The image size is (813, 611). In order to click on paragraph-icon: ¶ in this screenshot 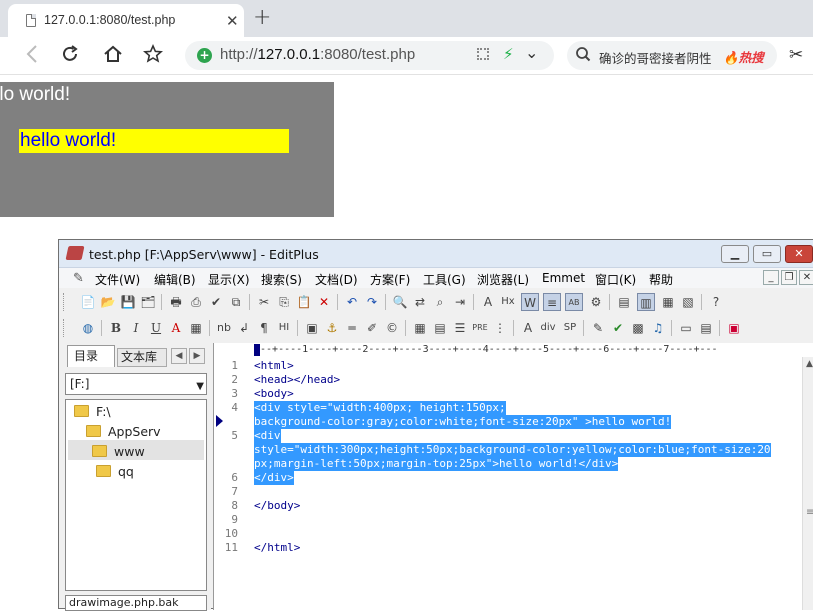, I will do `click(264, 328)`.